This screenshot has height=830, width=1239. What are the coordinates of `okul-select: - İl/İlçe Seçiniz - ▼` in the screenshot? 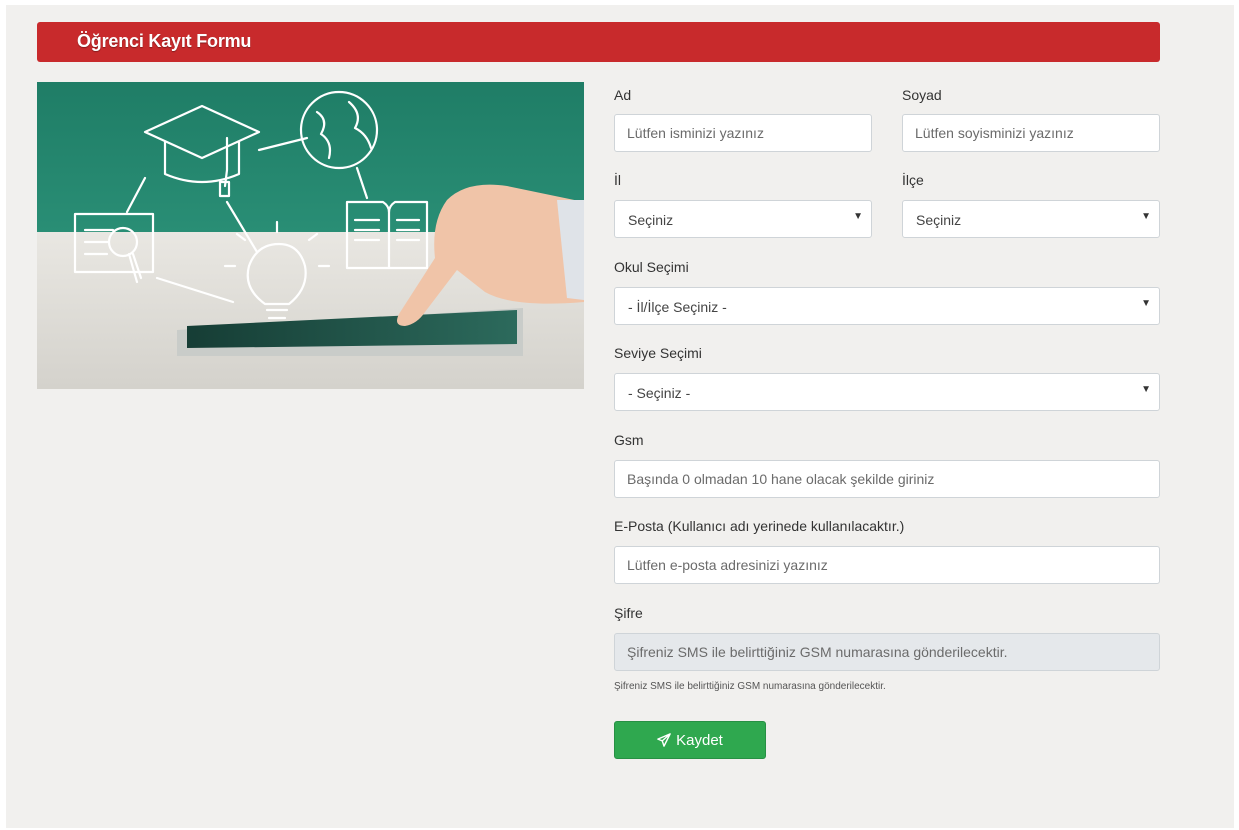 It's located at (887, 306).